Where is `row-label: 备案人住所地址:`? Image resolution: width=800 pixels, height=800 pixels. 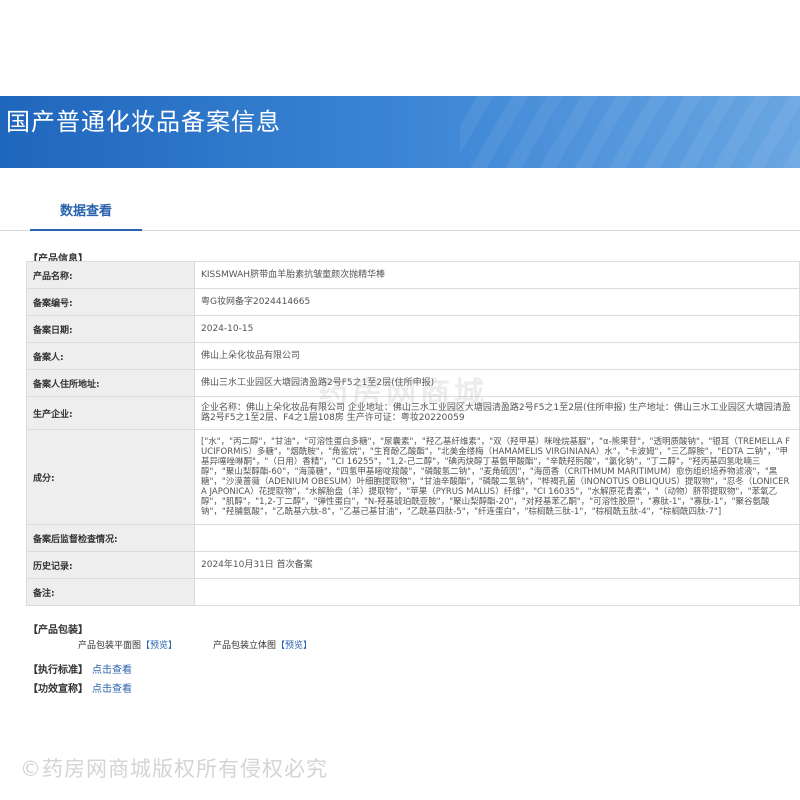
row-label: 备案人住所地址: is located at coordinates (110, 383).